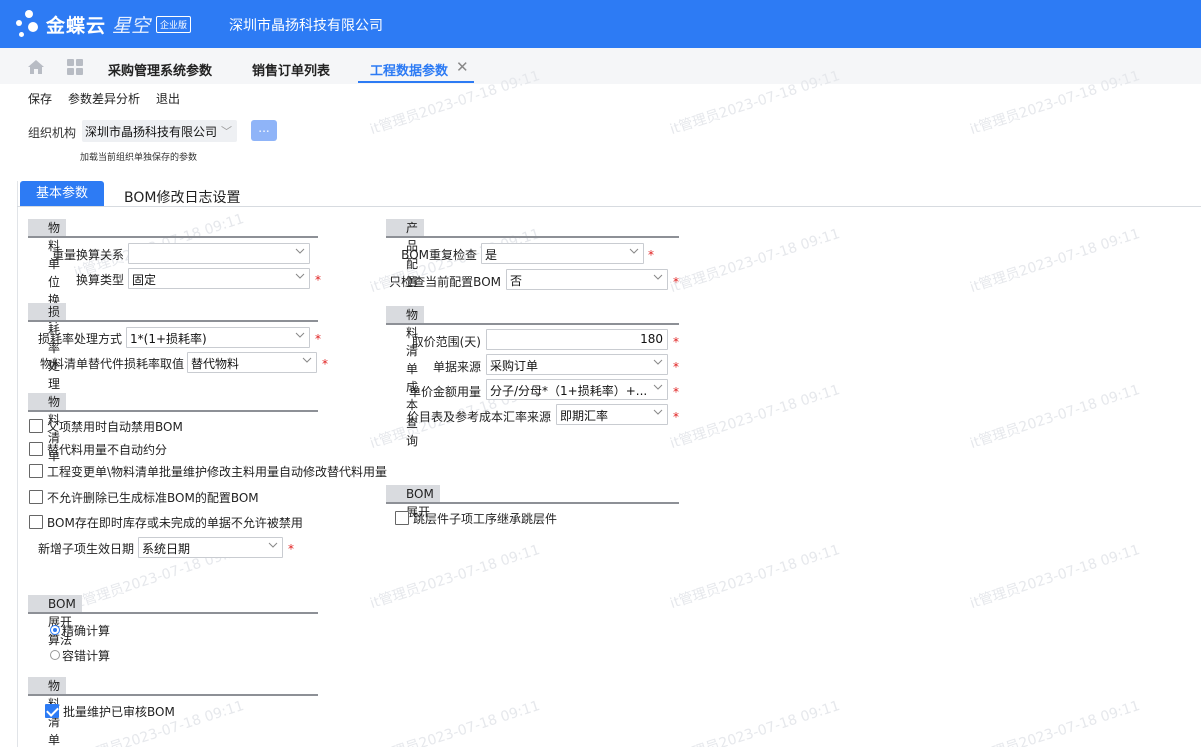 The width and height of the screenshot is (1201, 747). Describe the element at coordinates (55, 621) in the screenshot. I see `section-title: BOM展开算法` at that location.